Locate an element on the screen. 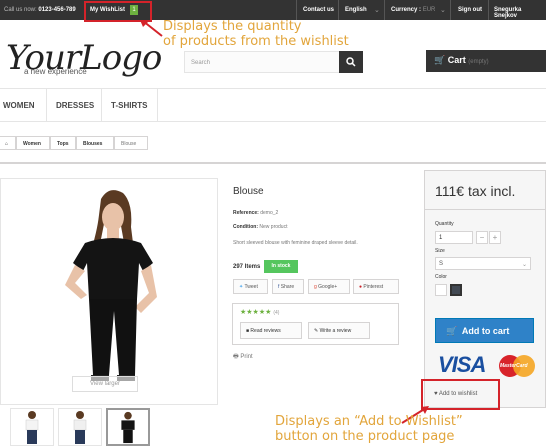  facebook-icon: f is located at coordinates (279, 287).